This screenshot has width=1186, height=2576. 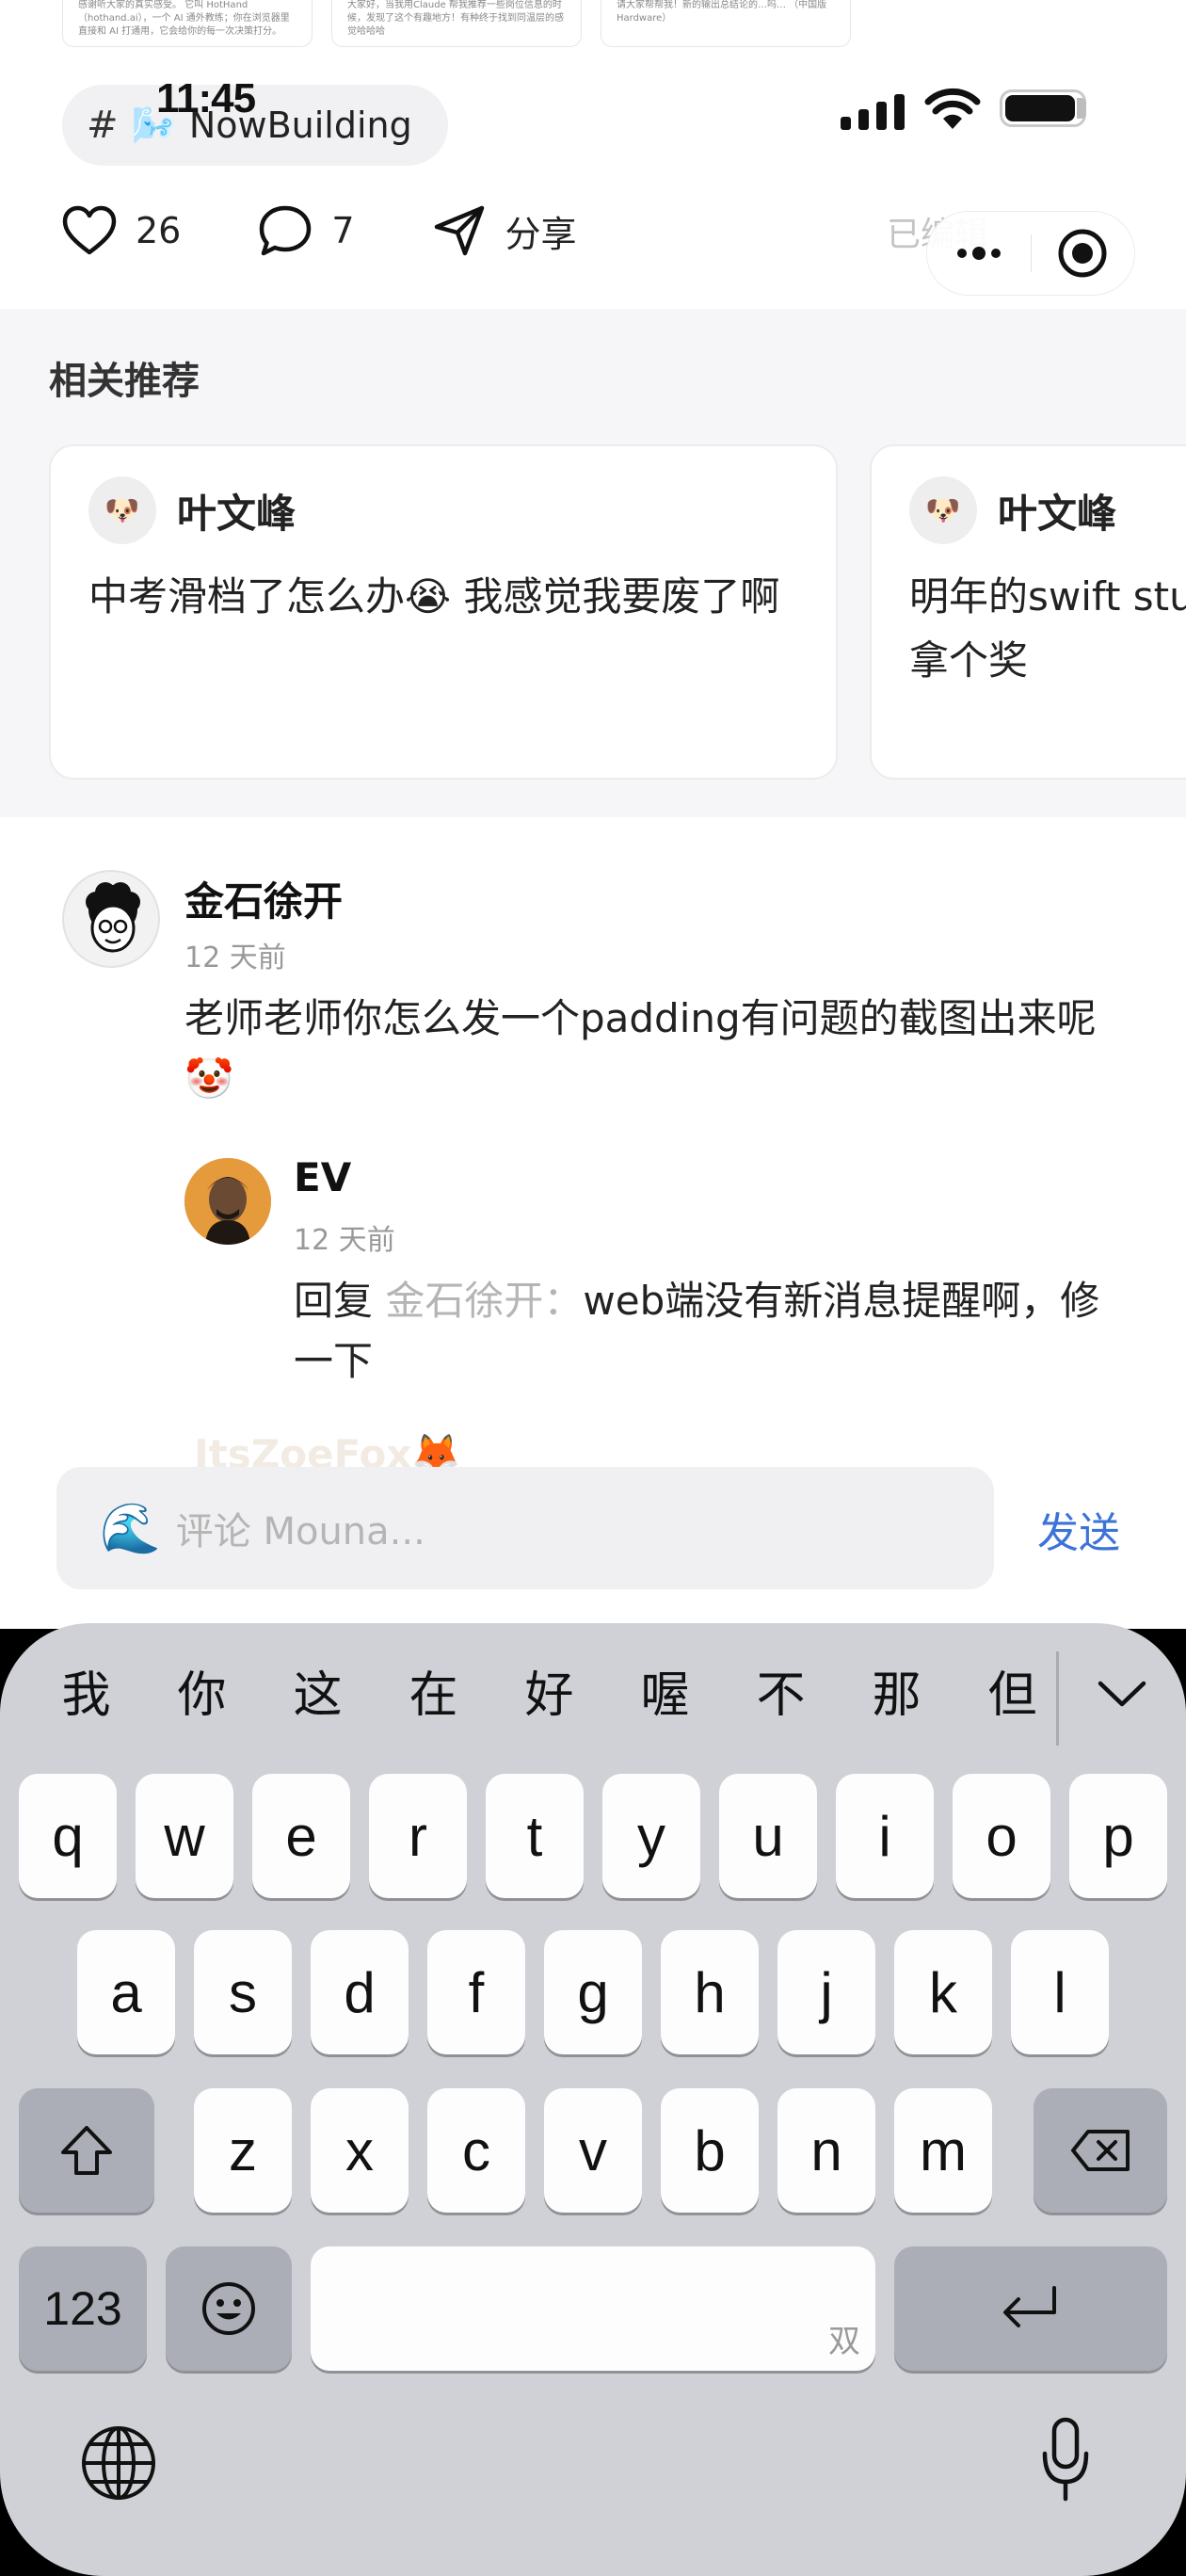 I want to click on candidate-word: 不, so click(x=781, y=1690).